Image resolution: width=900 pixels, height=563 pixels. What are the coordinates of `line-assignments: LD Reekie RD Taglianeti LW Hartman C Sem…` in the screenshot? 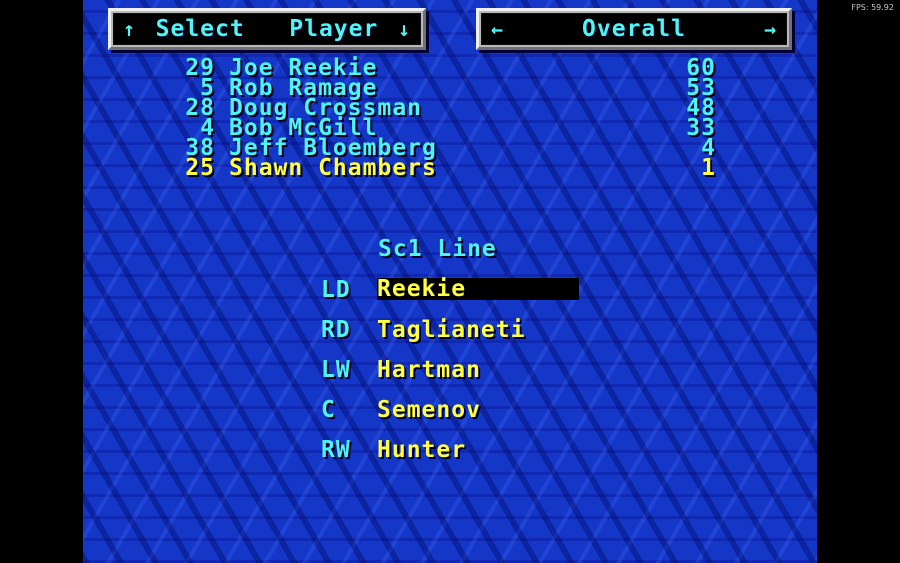 It's located at (450, 378).